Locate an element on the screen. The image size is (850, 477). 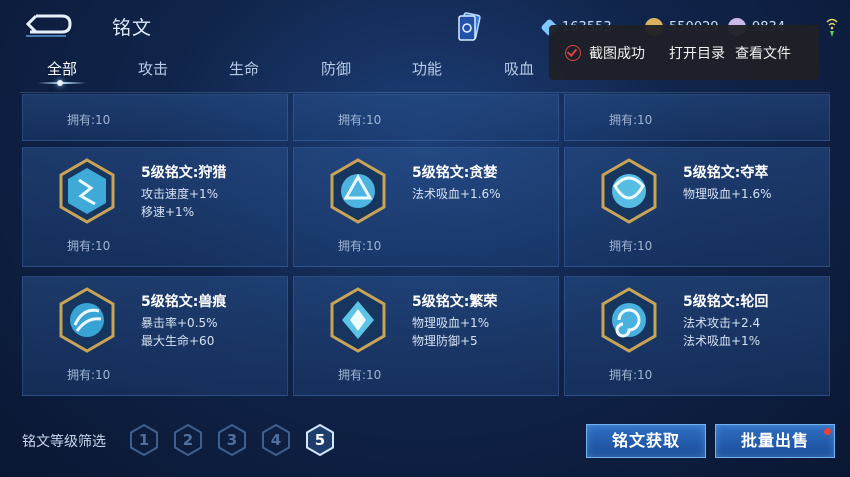
inscription-name: 5级铭文:繁荣 is located at coordinates (455, 302).